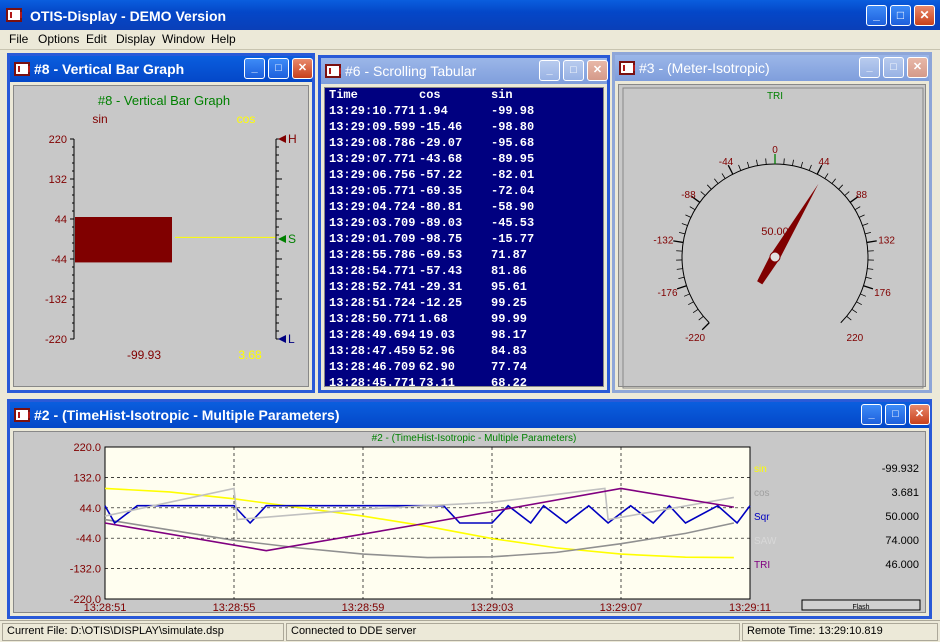 The width and height of the screenshot is (940, 642). Describe the element at coordinates (372, 175) in the screenshot. I see `cell-time: 13:29:06.756` at that location.